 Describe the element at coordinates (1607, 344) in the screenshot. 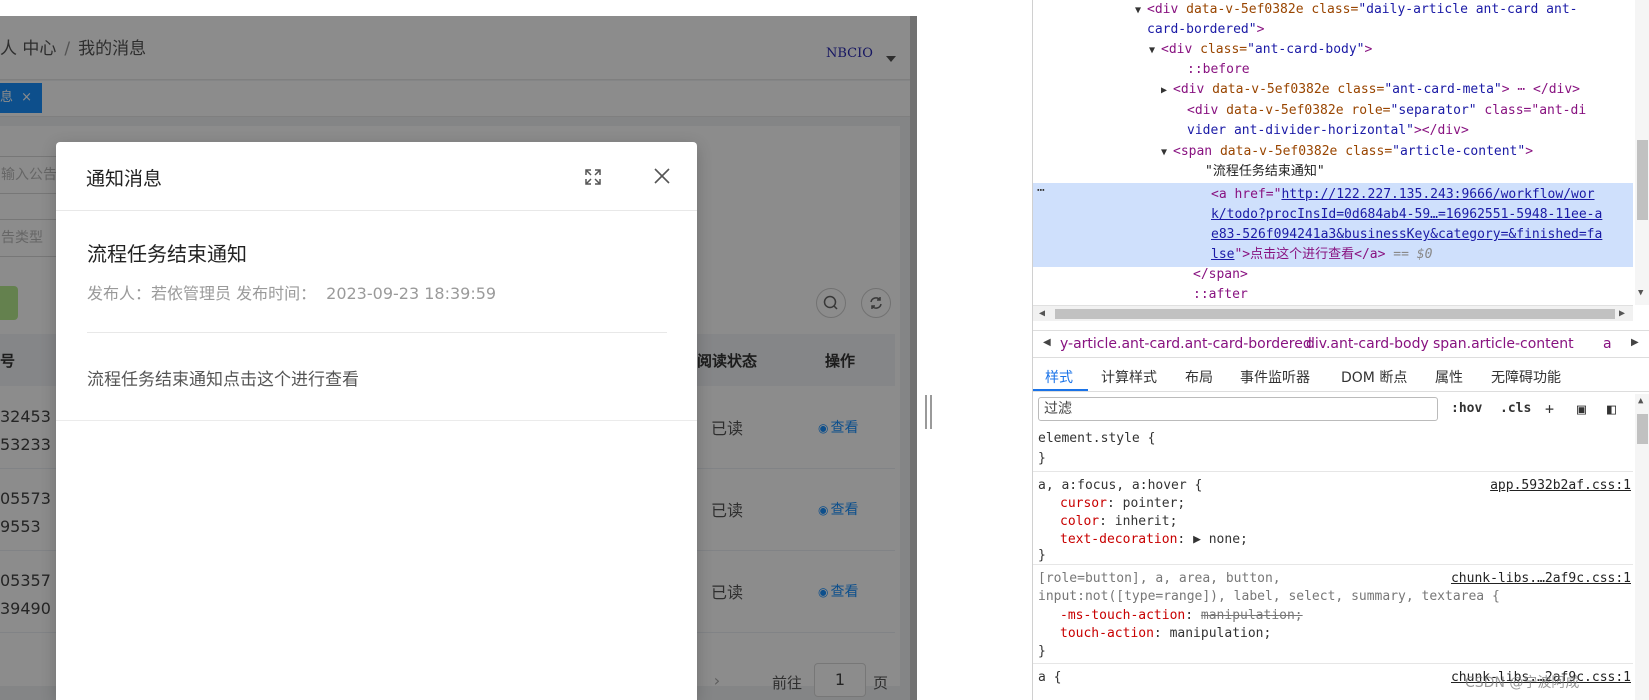

I see `breadcrumb-node: a` at that location.